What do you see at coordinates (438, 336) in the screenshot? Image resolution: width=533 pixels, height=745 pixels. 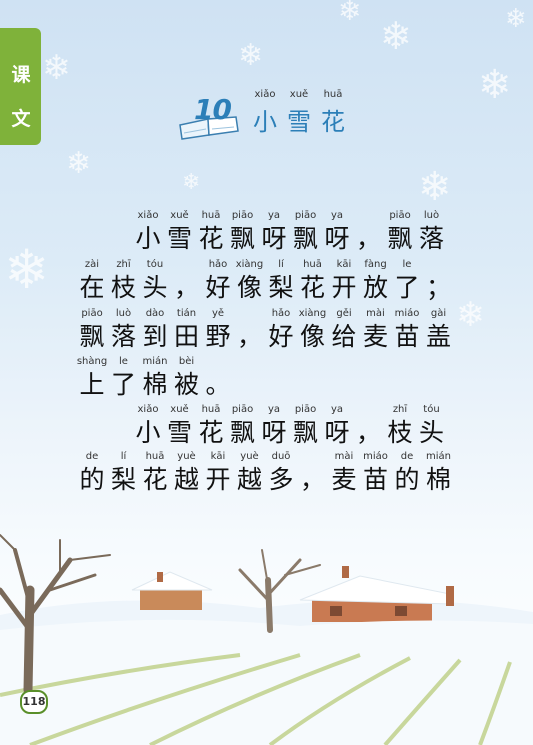 I see `hanzi: 盖` at bounding box center [438, 336].